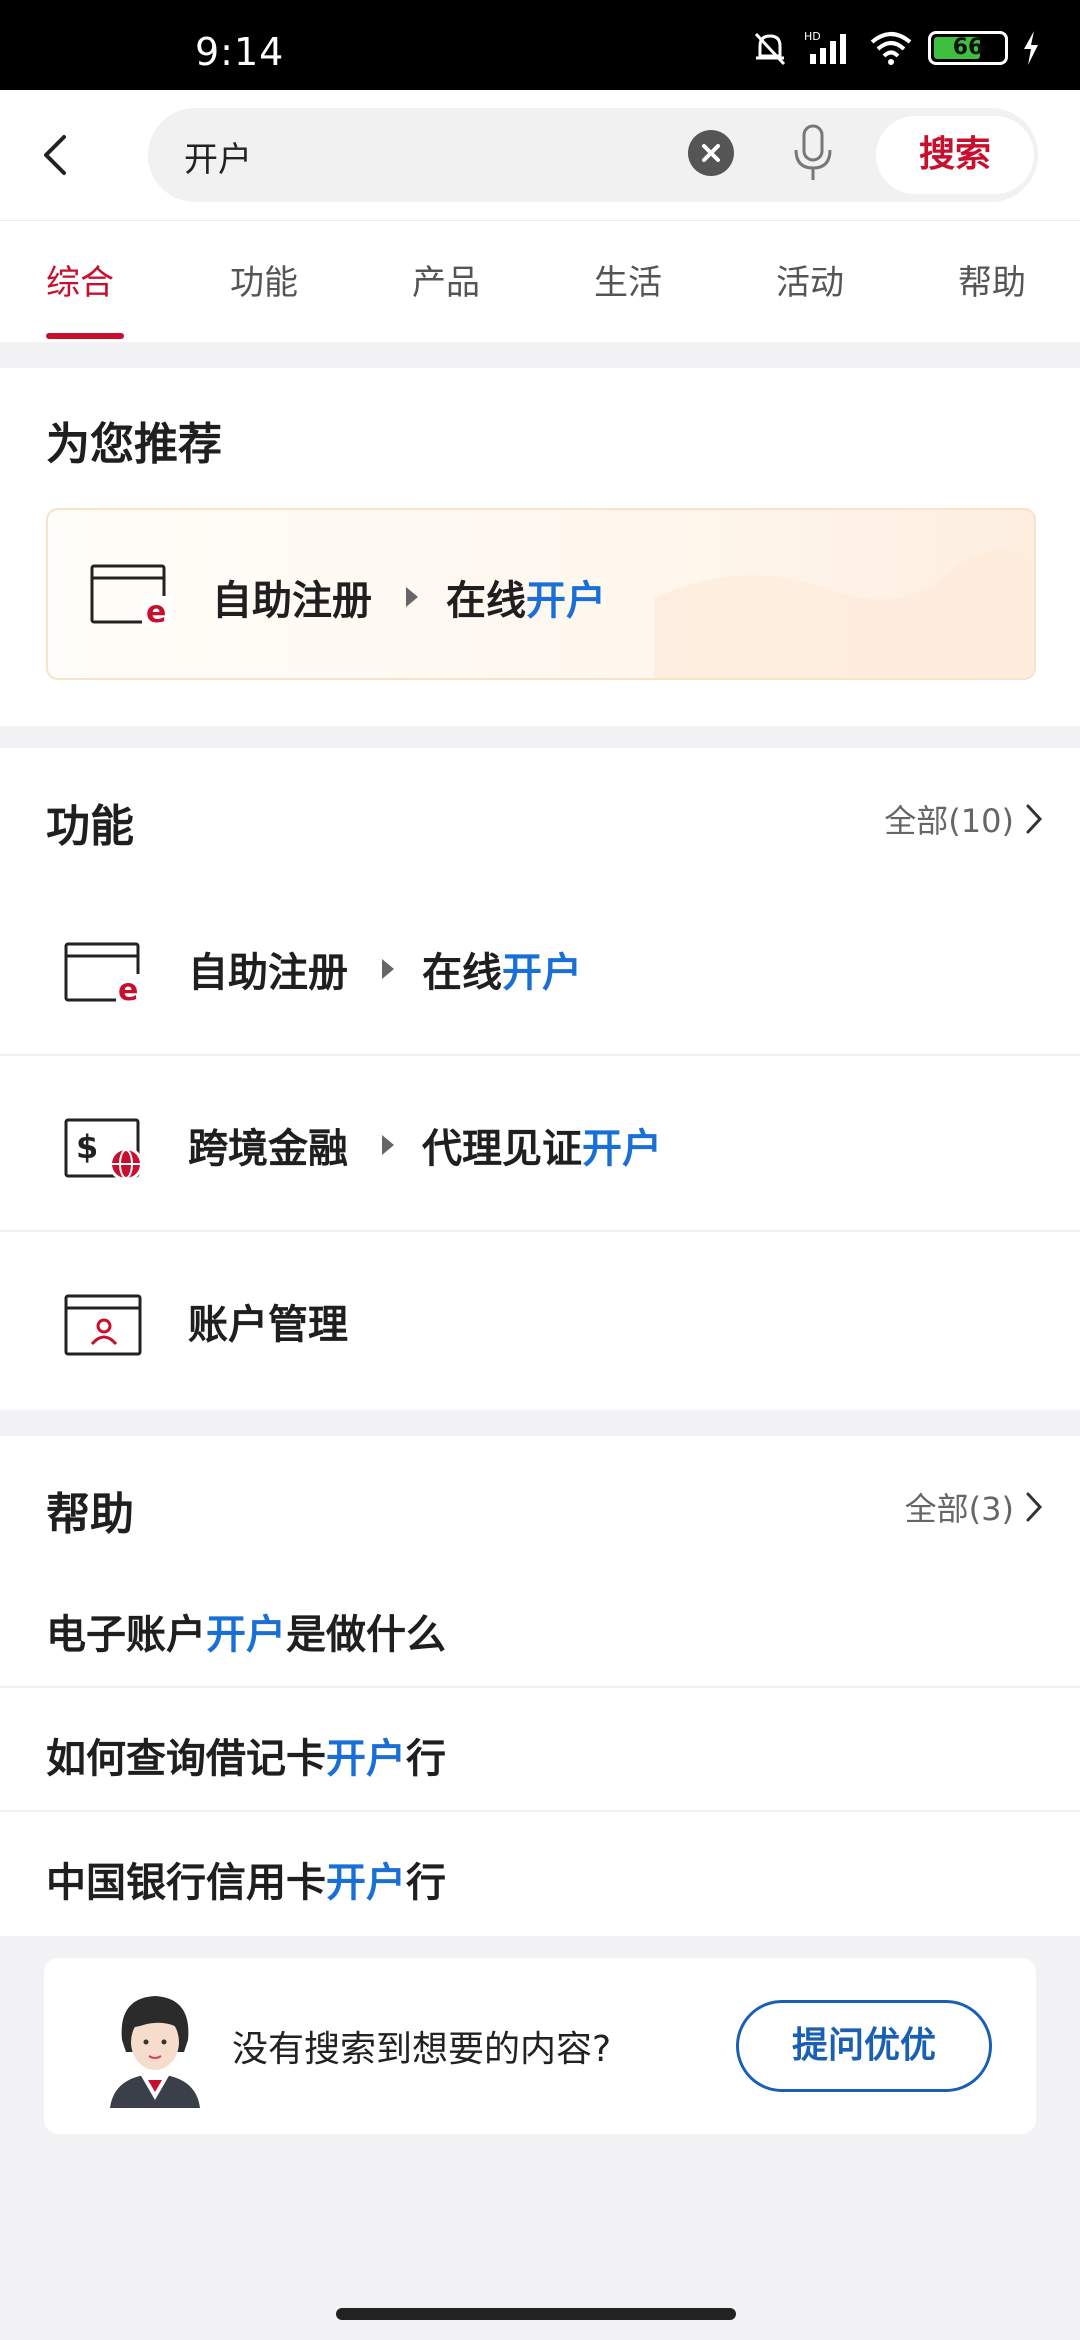  I want to click on ask-assistant-card: 没有搜索到想要的内容? 提问优优, so click(540, 2046).